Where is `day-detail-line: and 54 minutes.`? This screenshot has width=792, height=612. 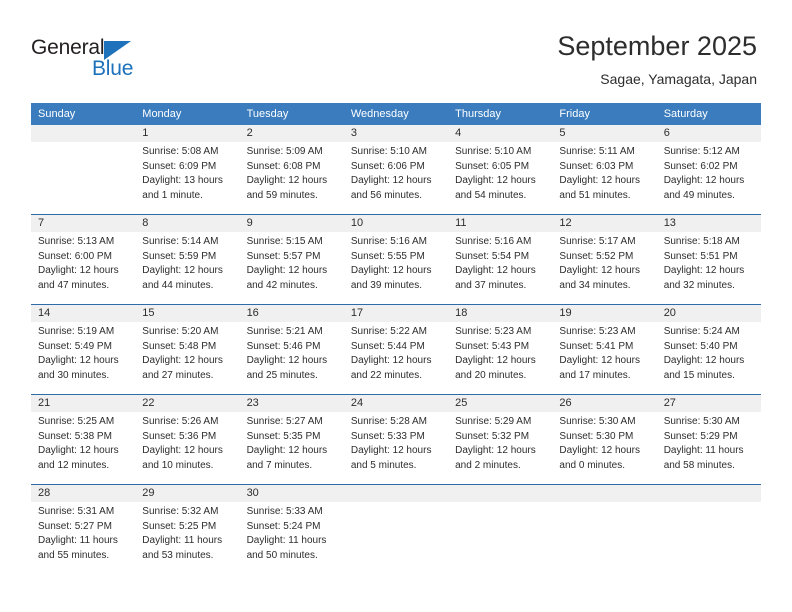
day-detail-line: and 54 minutes. is located at coordinates (491, 195).